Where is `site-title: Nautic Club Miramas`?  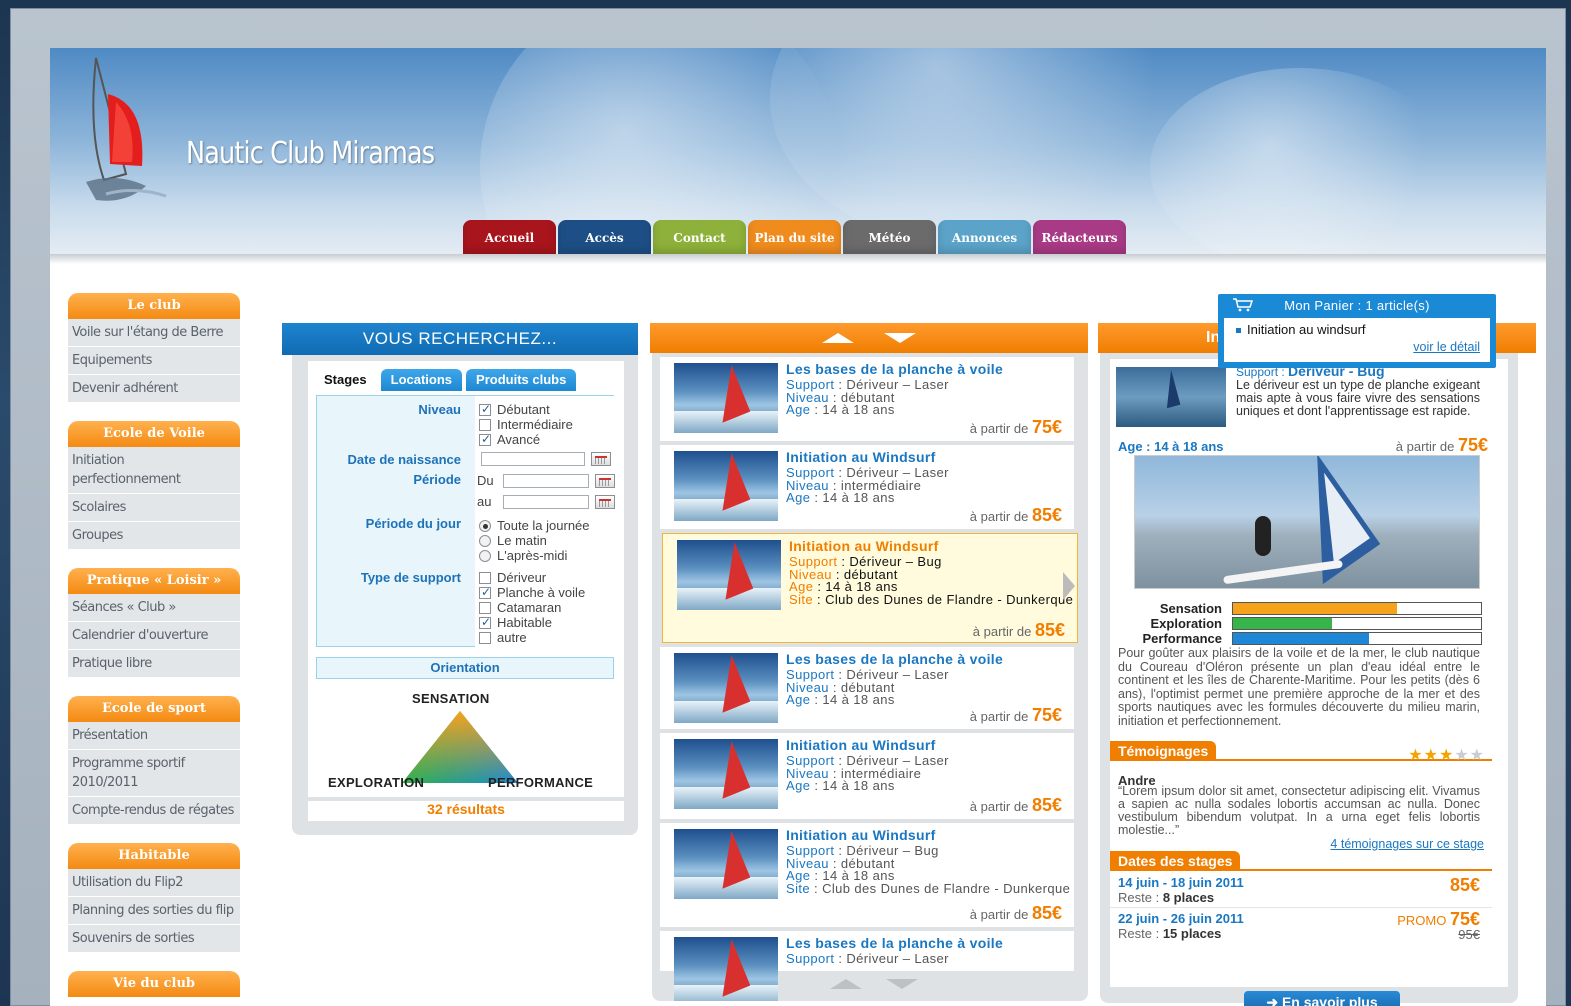 site-title: Nautic Club Miramas is located at coordinates (310, 153).